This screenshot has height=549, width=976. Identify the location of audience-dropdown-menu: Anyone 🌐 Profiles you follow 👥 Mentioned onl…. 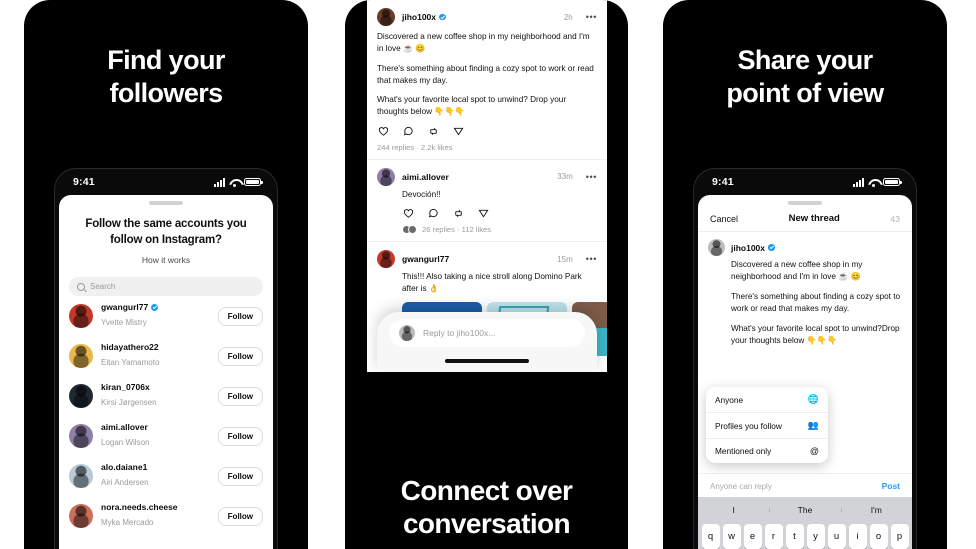
(767, 425).